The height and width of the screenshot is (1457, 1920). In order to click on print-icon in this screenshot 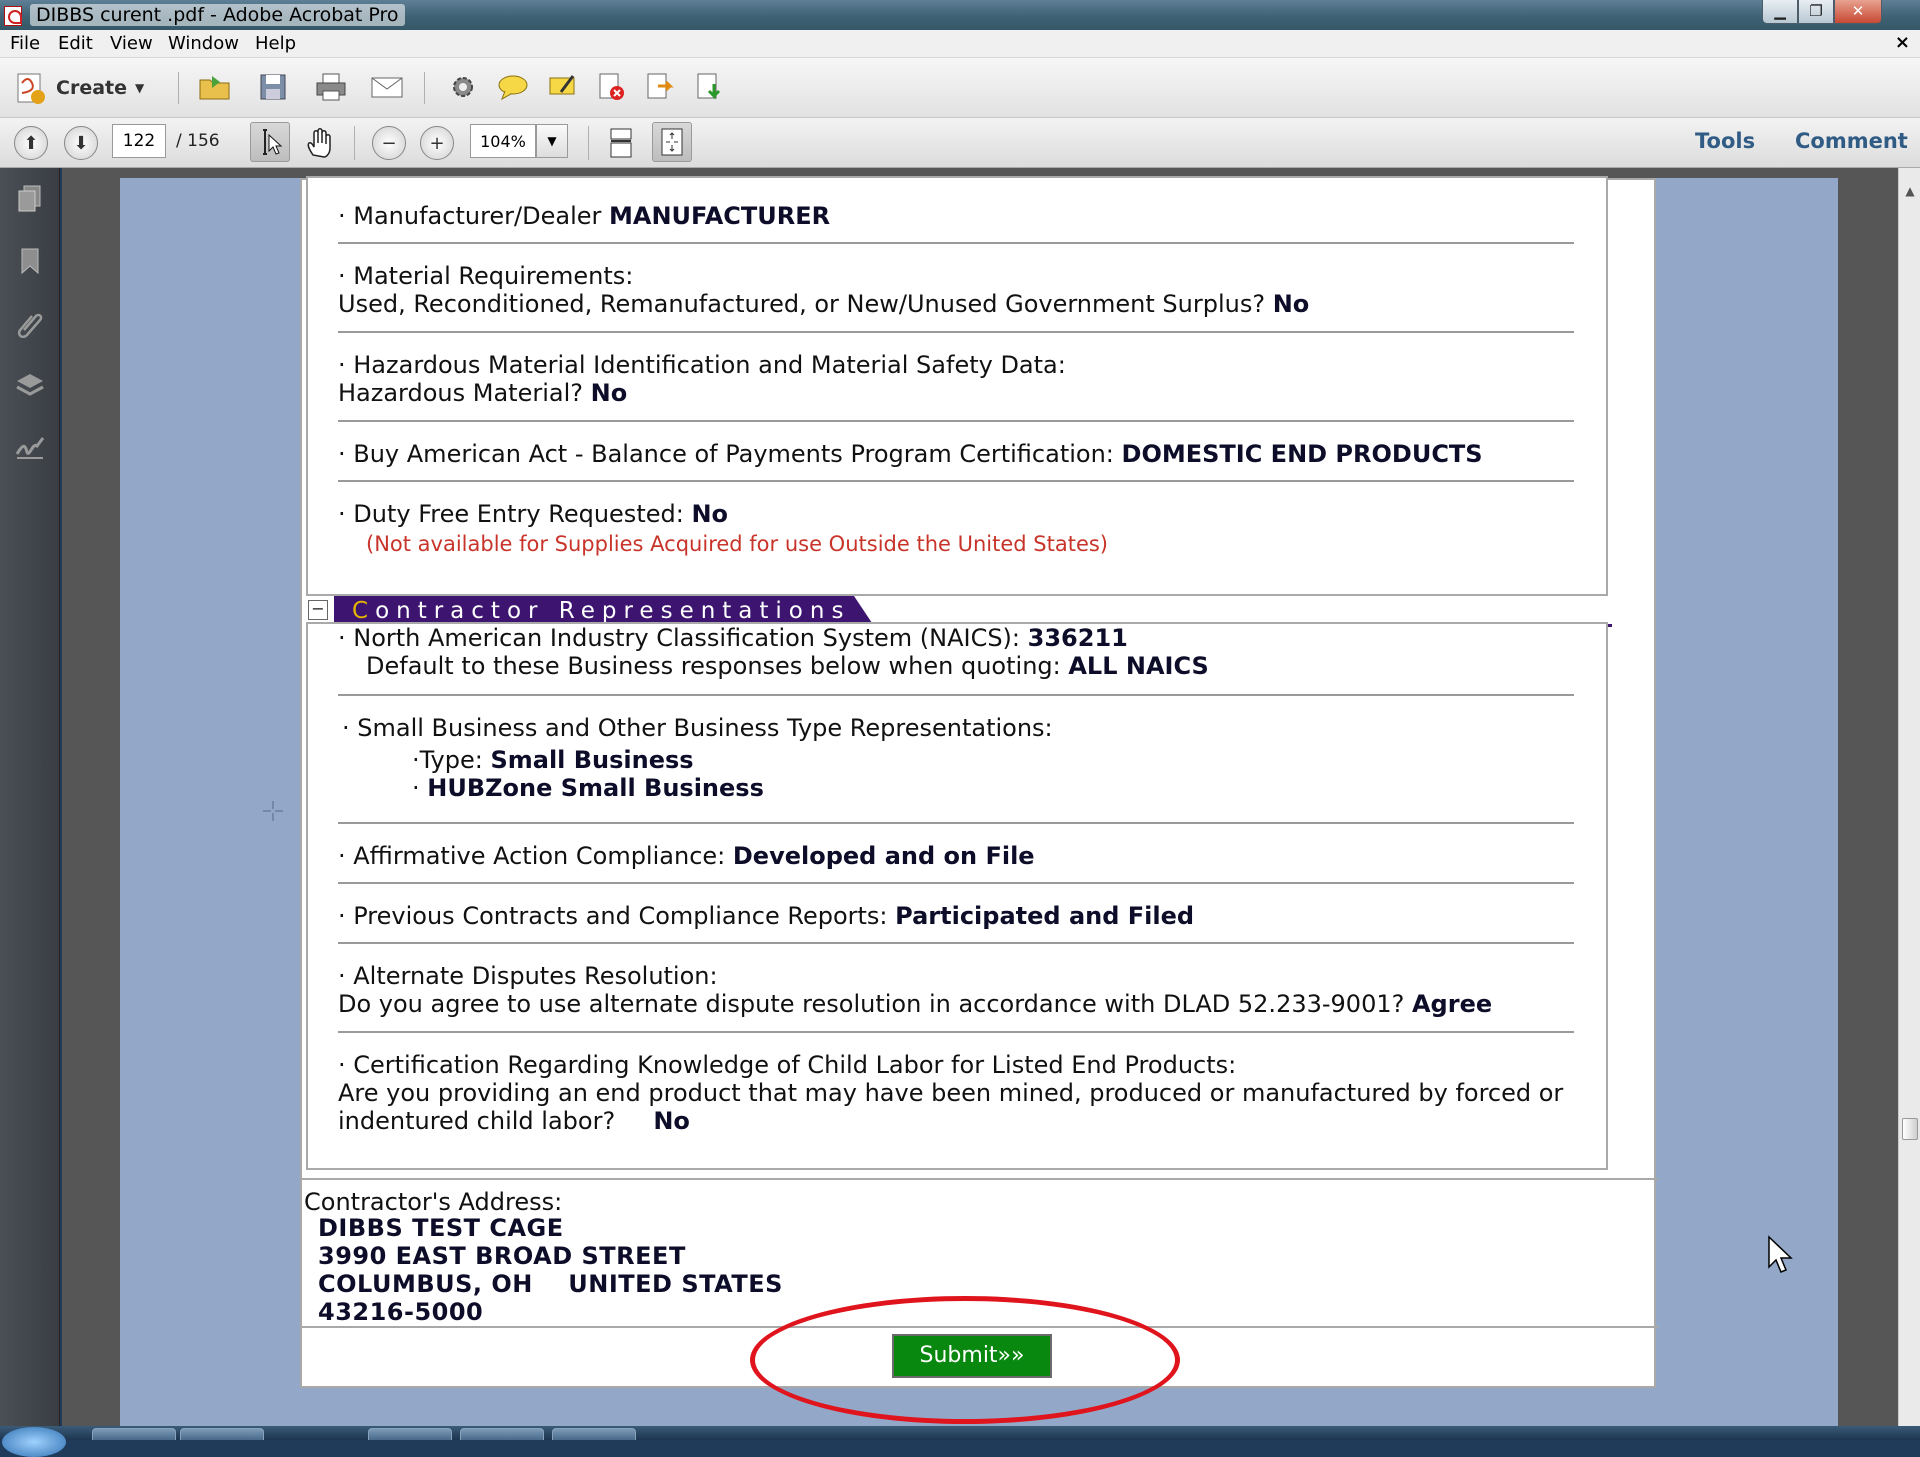, I will do `click(331, 87)`.